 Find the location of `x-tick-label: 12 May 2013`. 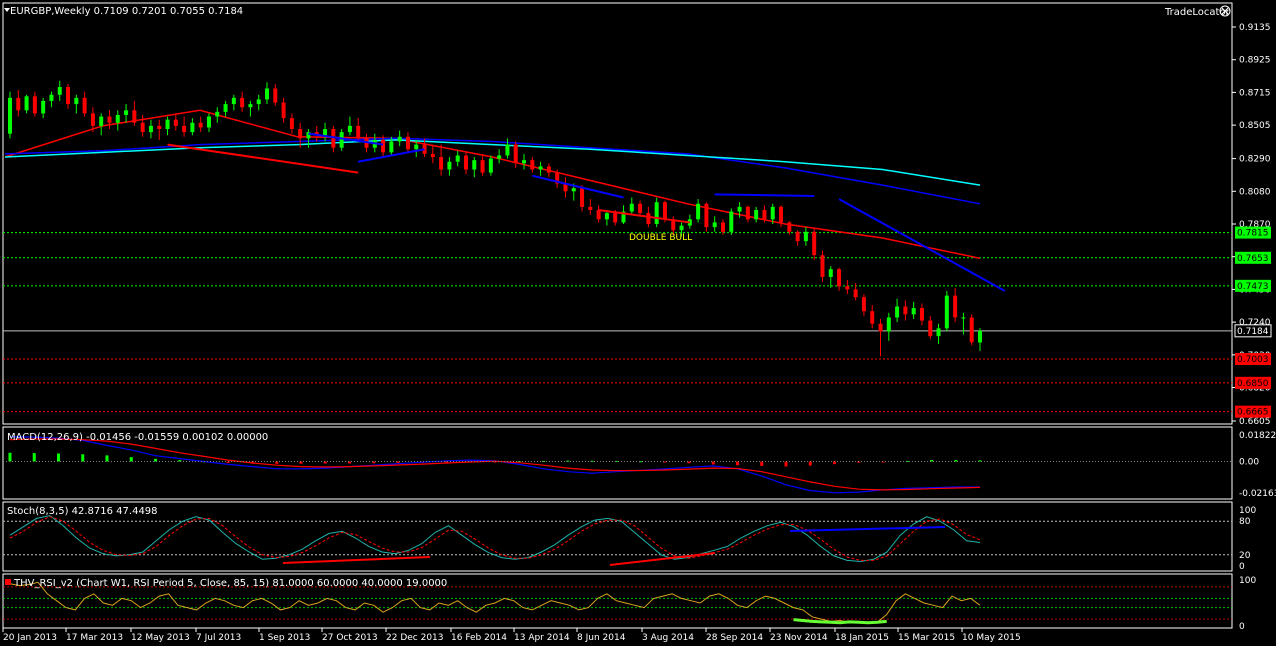

x-tick-label: 12 May 2013 is located at coordinates (160, 638).